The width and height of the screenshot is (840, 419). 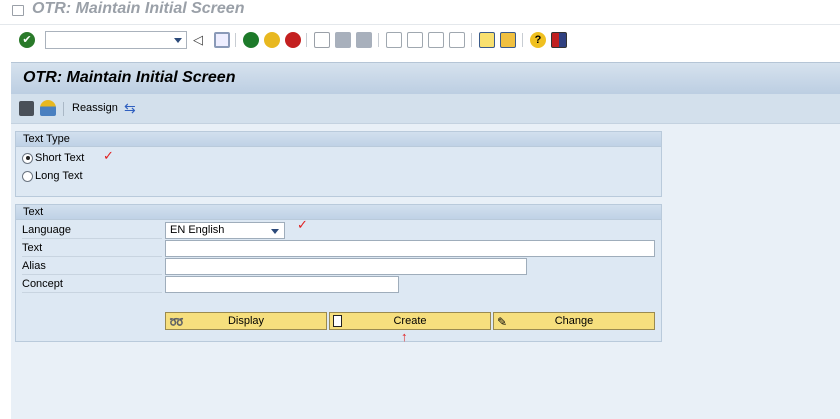 What do you see at coordinates (246, 321) in the screenshot?
I see `display-button: ➿ Display` at bounding box center [246, 321].